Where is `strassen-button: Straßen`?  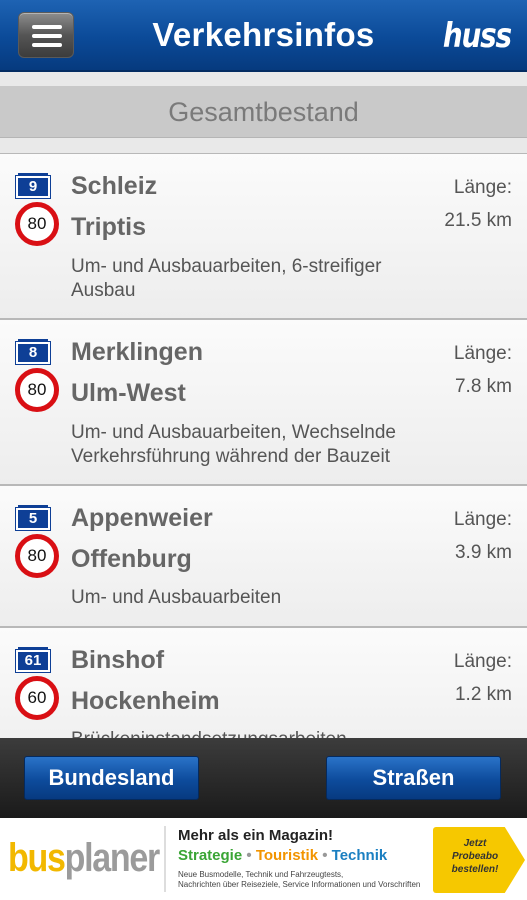 strassen-button: Straßen is located at coordinates (413, 778).